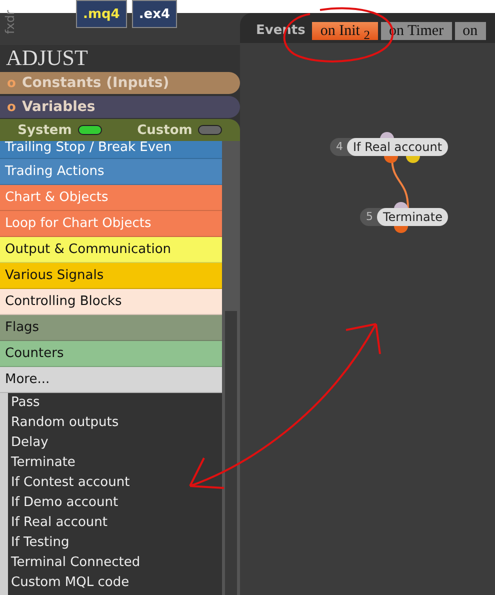 Image resolution: width=495 pixels, height=595 pixels. I want to click on block-item: Delay, so click(116, 443).